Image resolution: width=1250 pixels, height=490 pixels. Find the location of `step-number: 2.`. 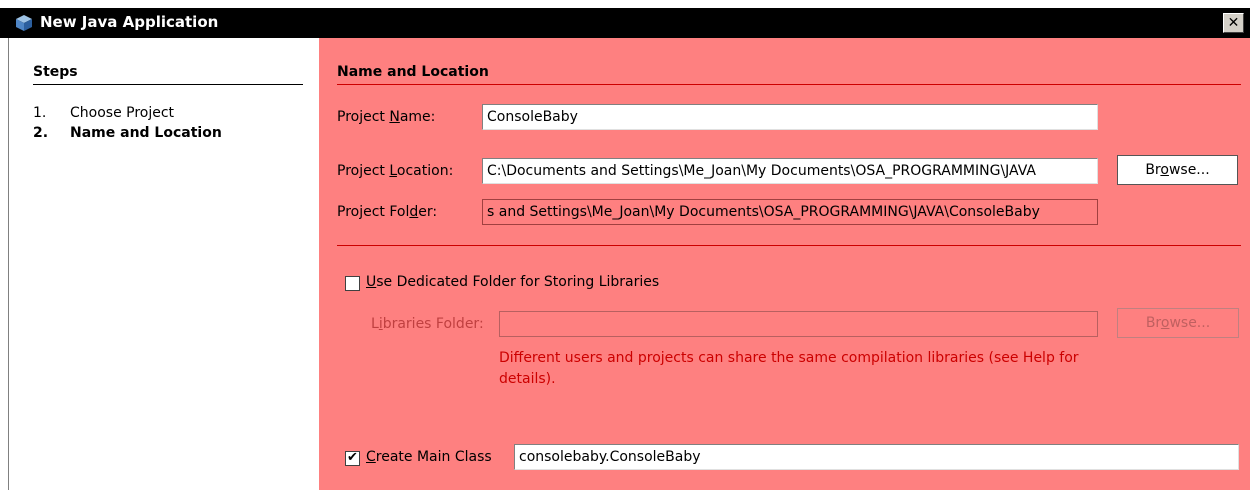

step-number: 2. is located at coordinates (41, 133).